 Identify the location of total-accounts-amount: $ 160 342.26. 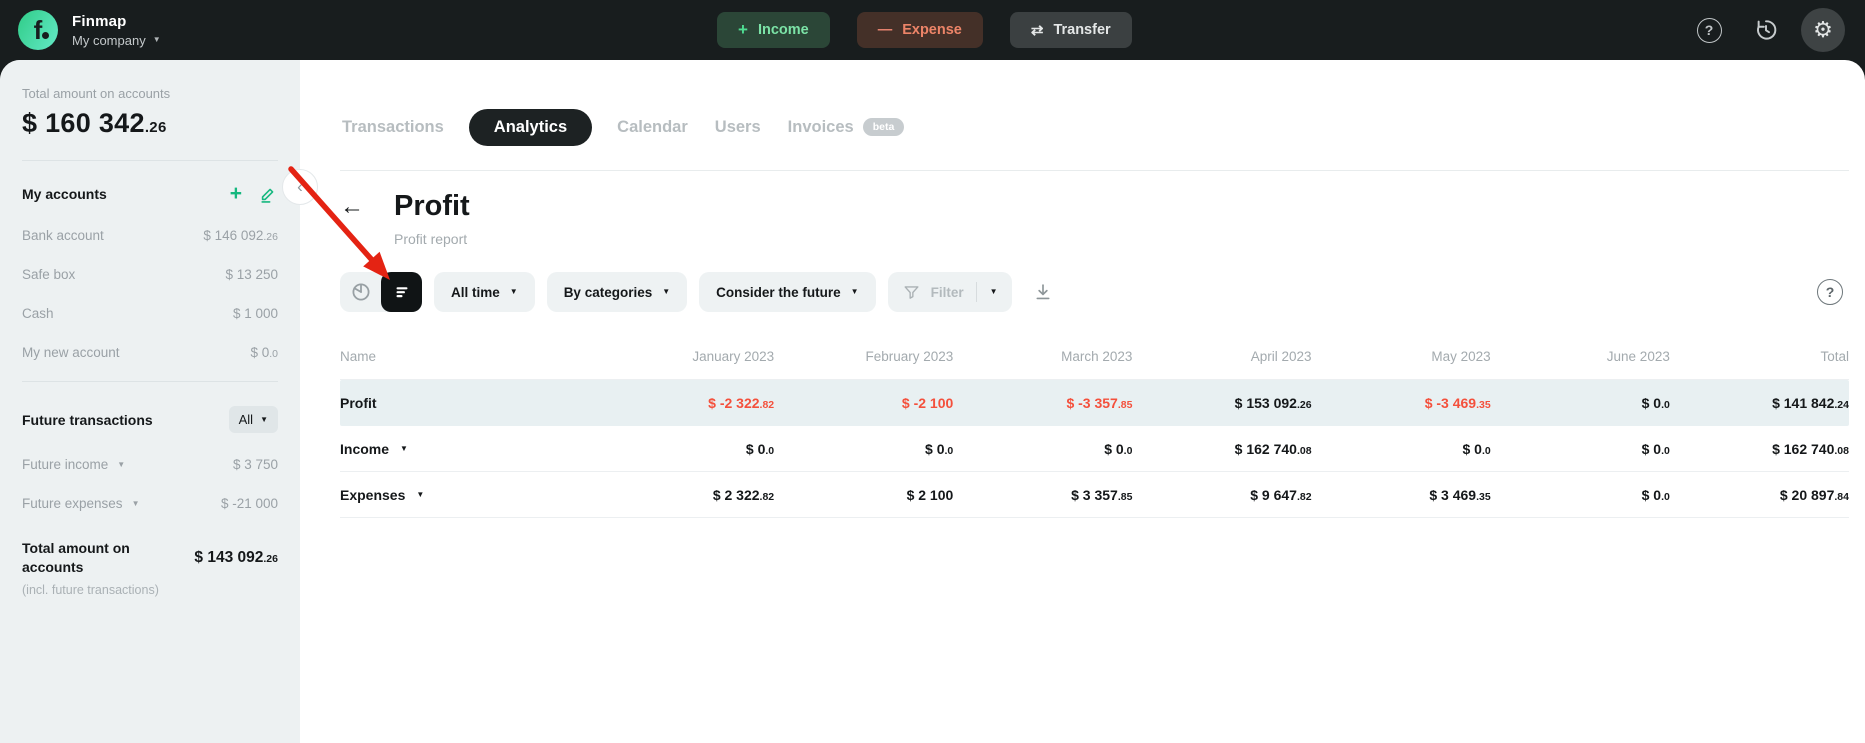
(94, 123).